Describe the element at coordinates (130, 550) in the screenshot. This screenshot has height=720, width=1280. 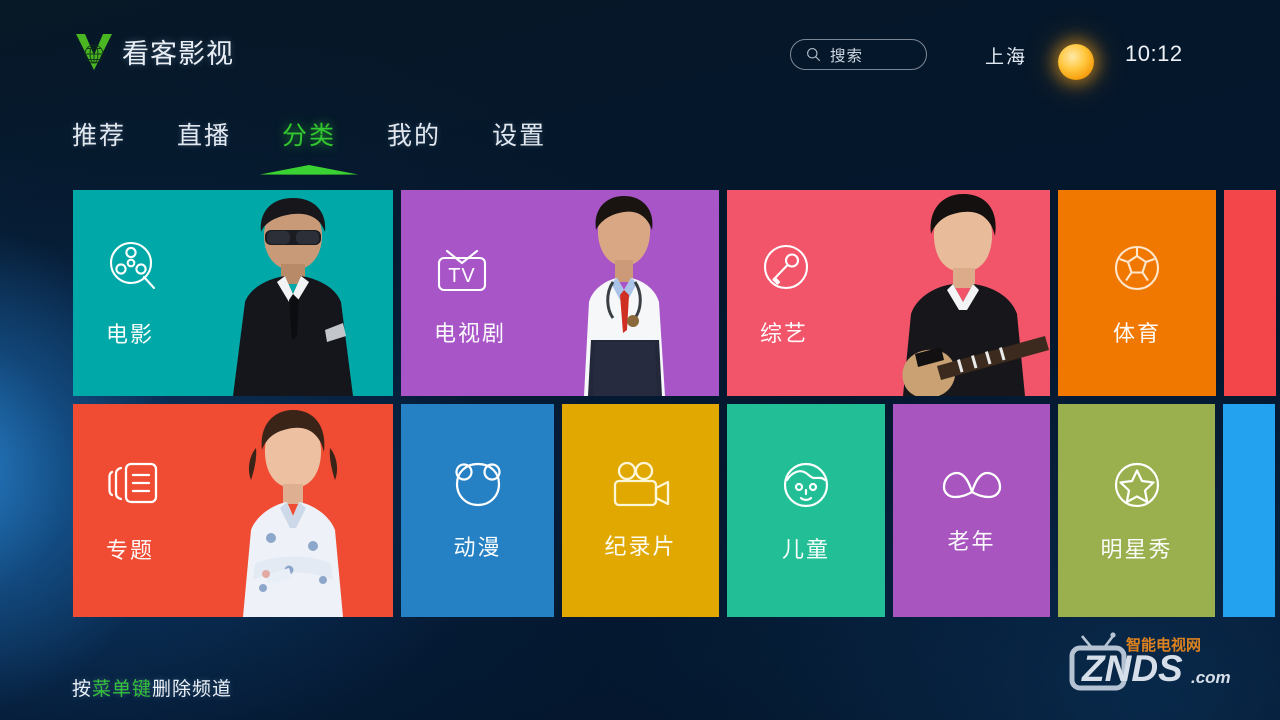
I see `tile-label-text: 专题` at that location.